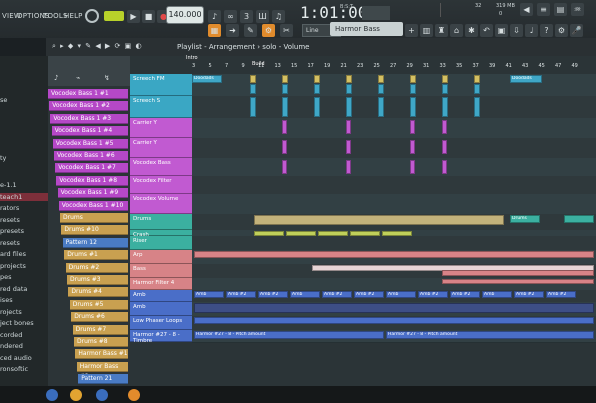 The width and height of the screenshot is (596, 403). What do you see at coordinates (100, 329) in the screenshot?
I see `pattern-item: Drums #7` at bounding box center [100, 329].